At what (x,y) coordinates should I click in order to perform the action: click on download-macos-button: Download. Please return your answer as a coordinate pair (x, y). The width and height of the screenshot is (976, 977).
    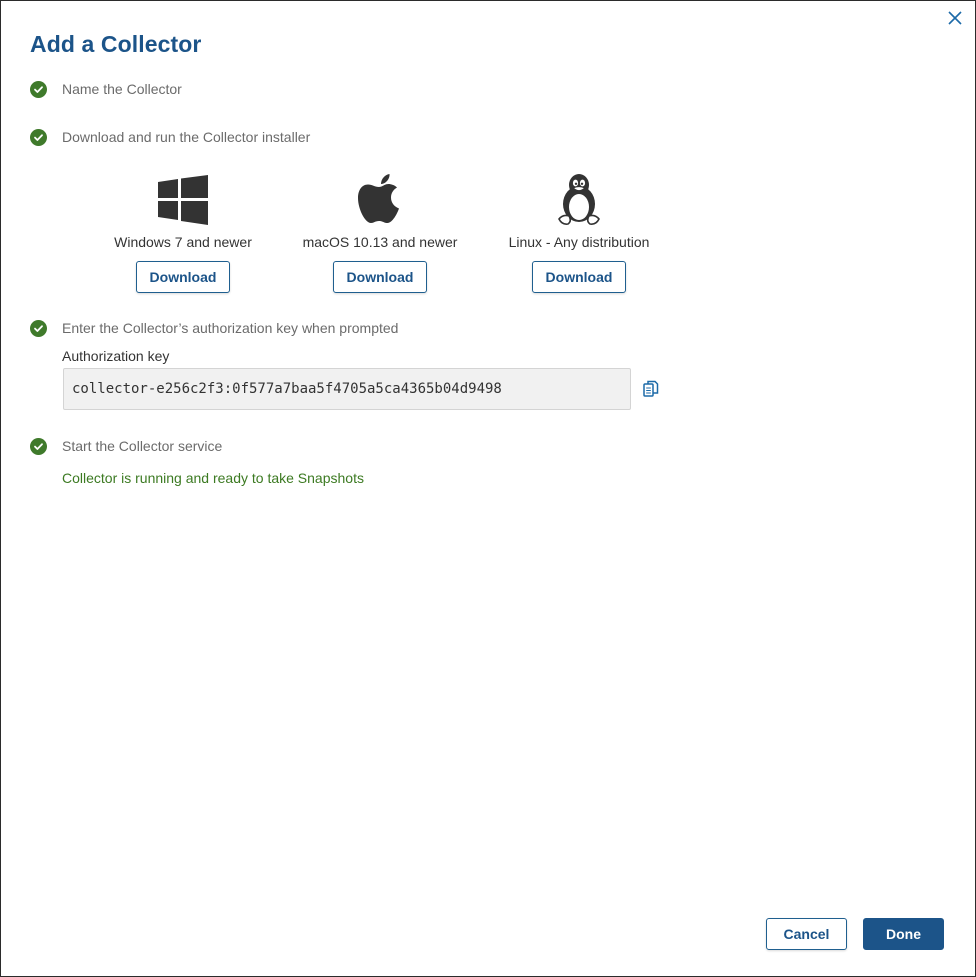
    Looking at the image, I should click on (380, 277).